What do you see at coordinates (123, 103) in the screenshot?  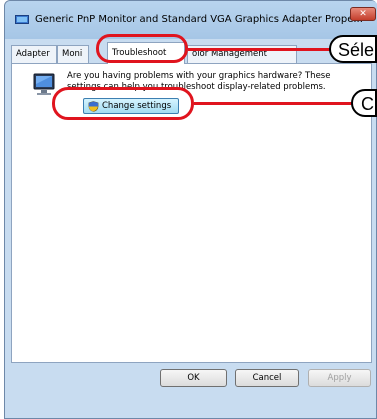 I see `callout-oval-button` at bounding box center [123, 103].